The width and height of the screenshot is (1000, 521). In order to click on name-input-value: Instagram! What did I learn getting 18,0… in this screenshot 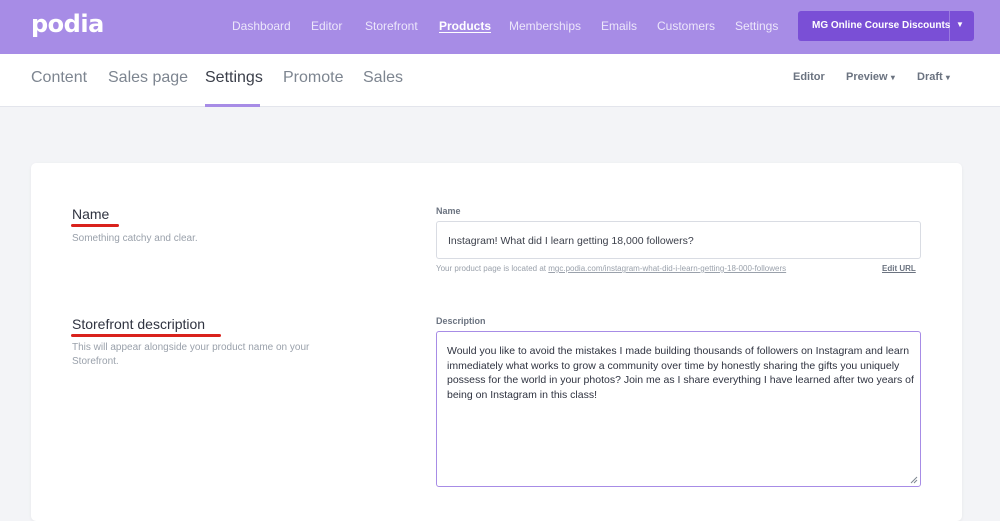, I will do `click(571, 241)`.